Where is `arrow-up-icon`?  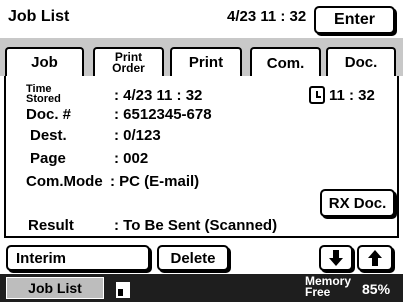
arrow-up-icon is located at coordinates (375, 258).